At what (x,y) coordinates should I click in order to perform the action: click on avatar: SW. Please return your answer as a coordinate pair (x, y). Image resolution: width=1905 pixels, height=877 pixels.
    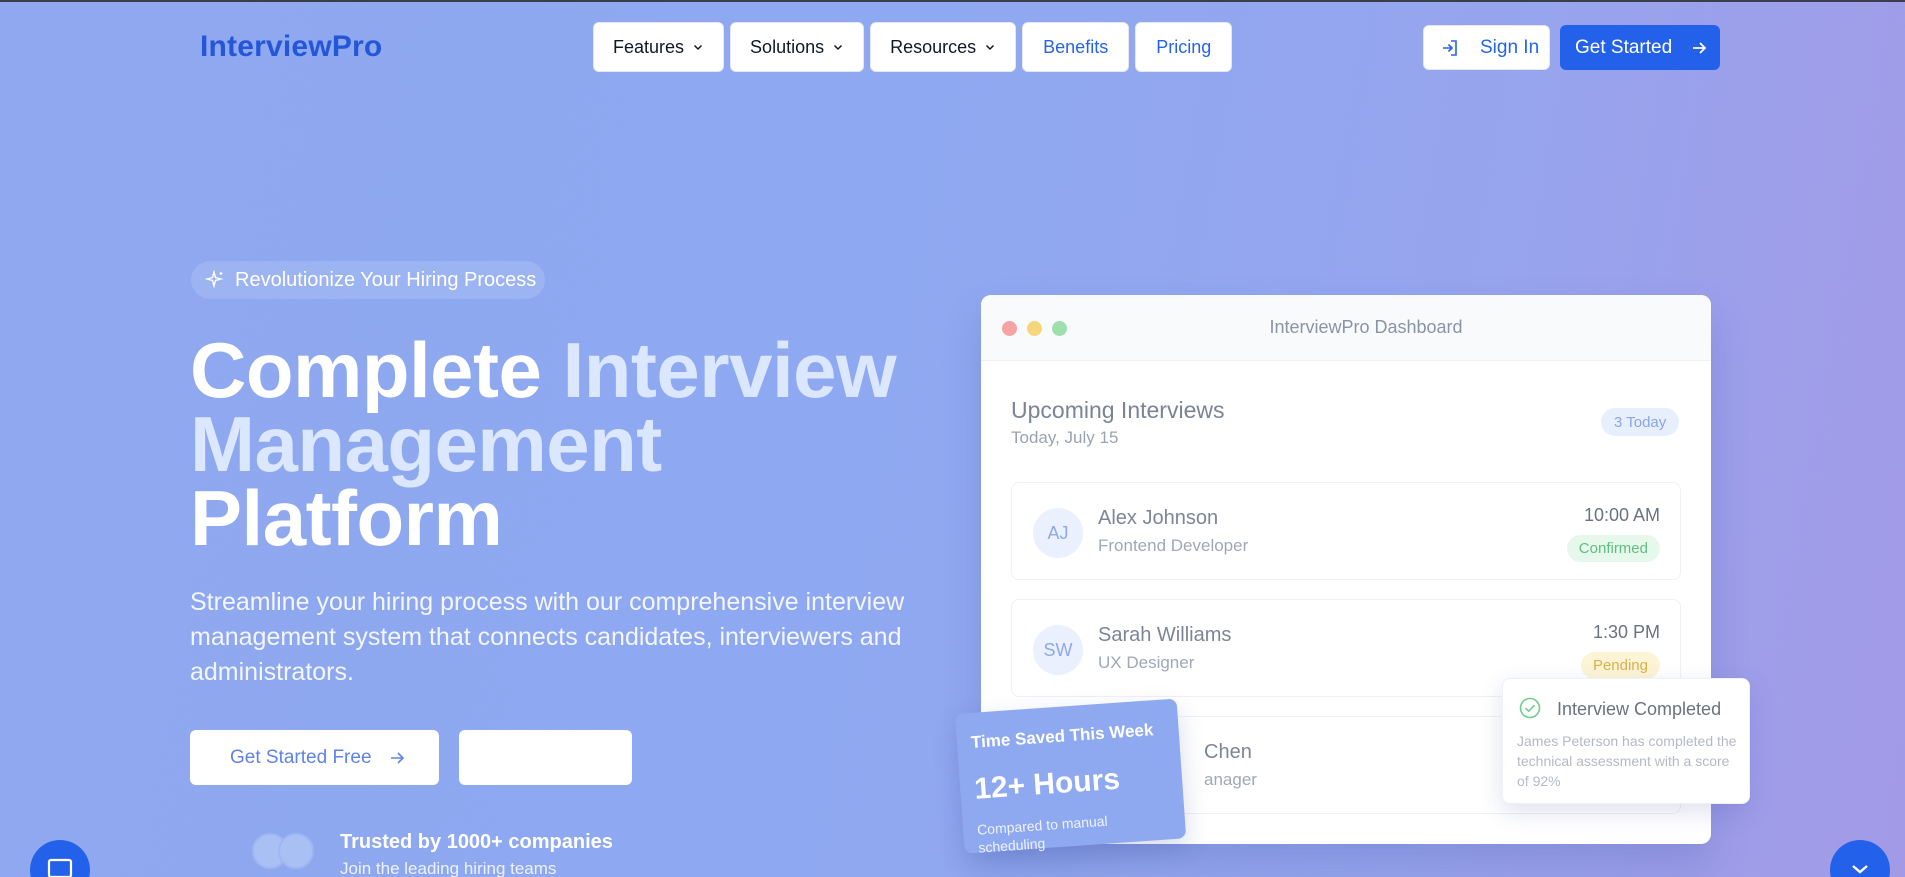
    Looking at the image, I should click on (1058, 650).